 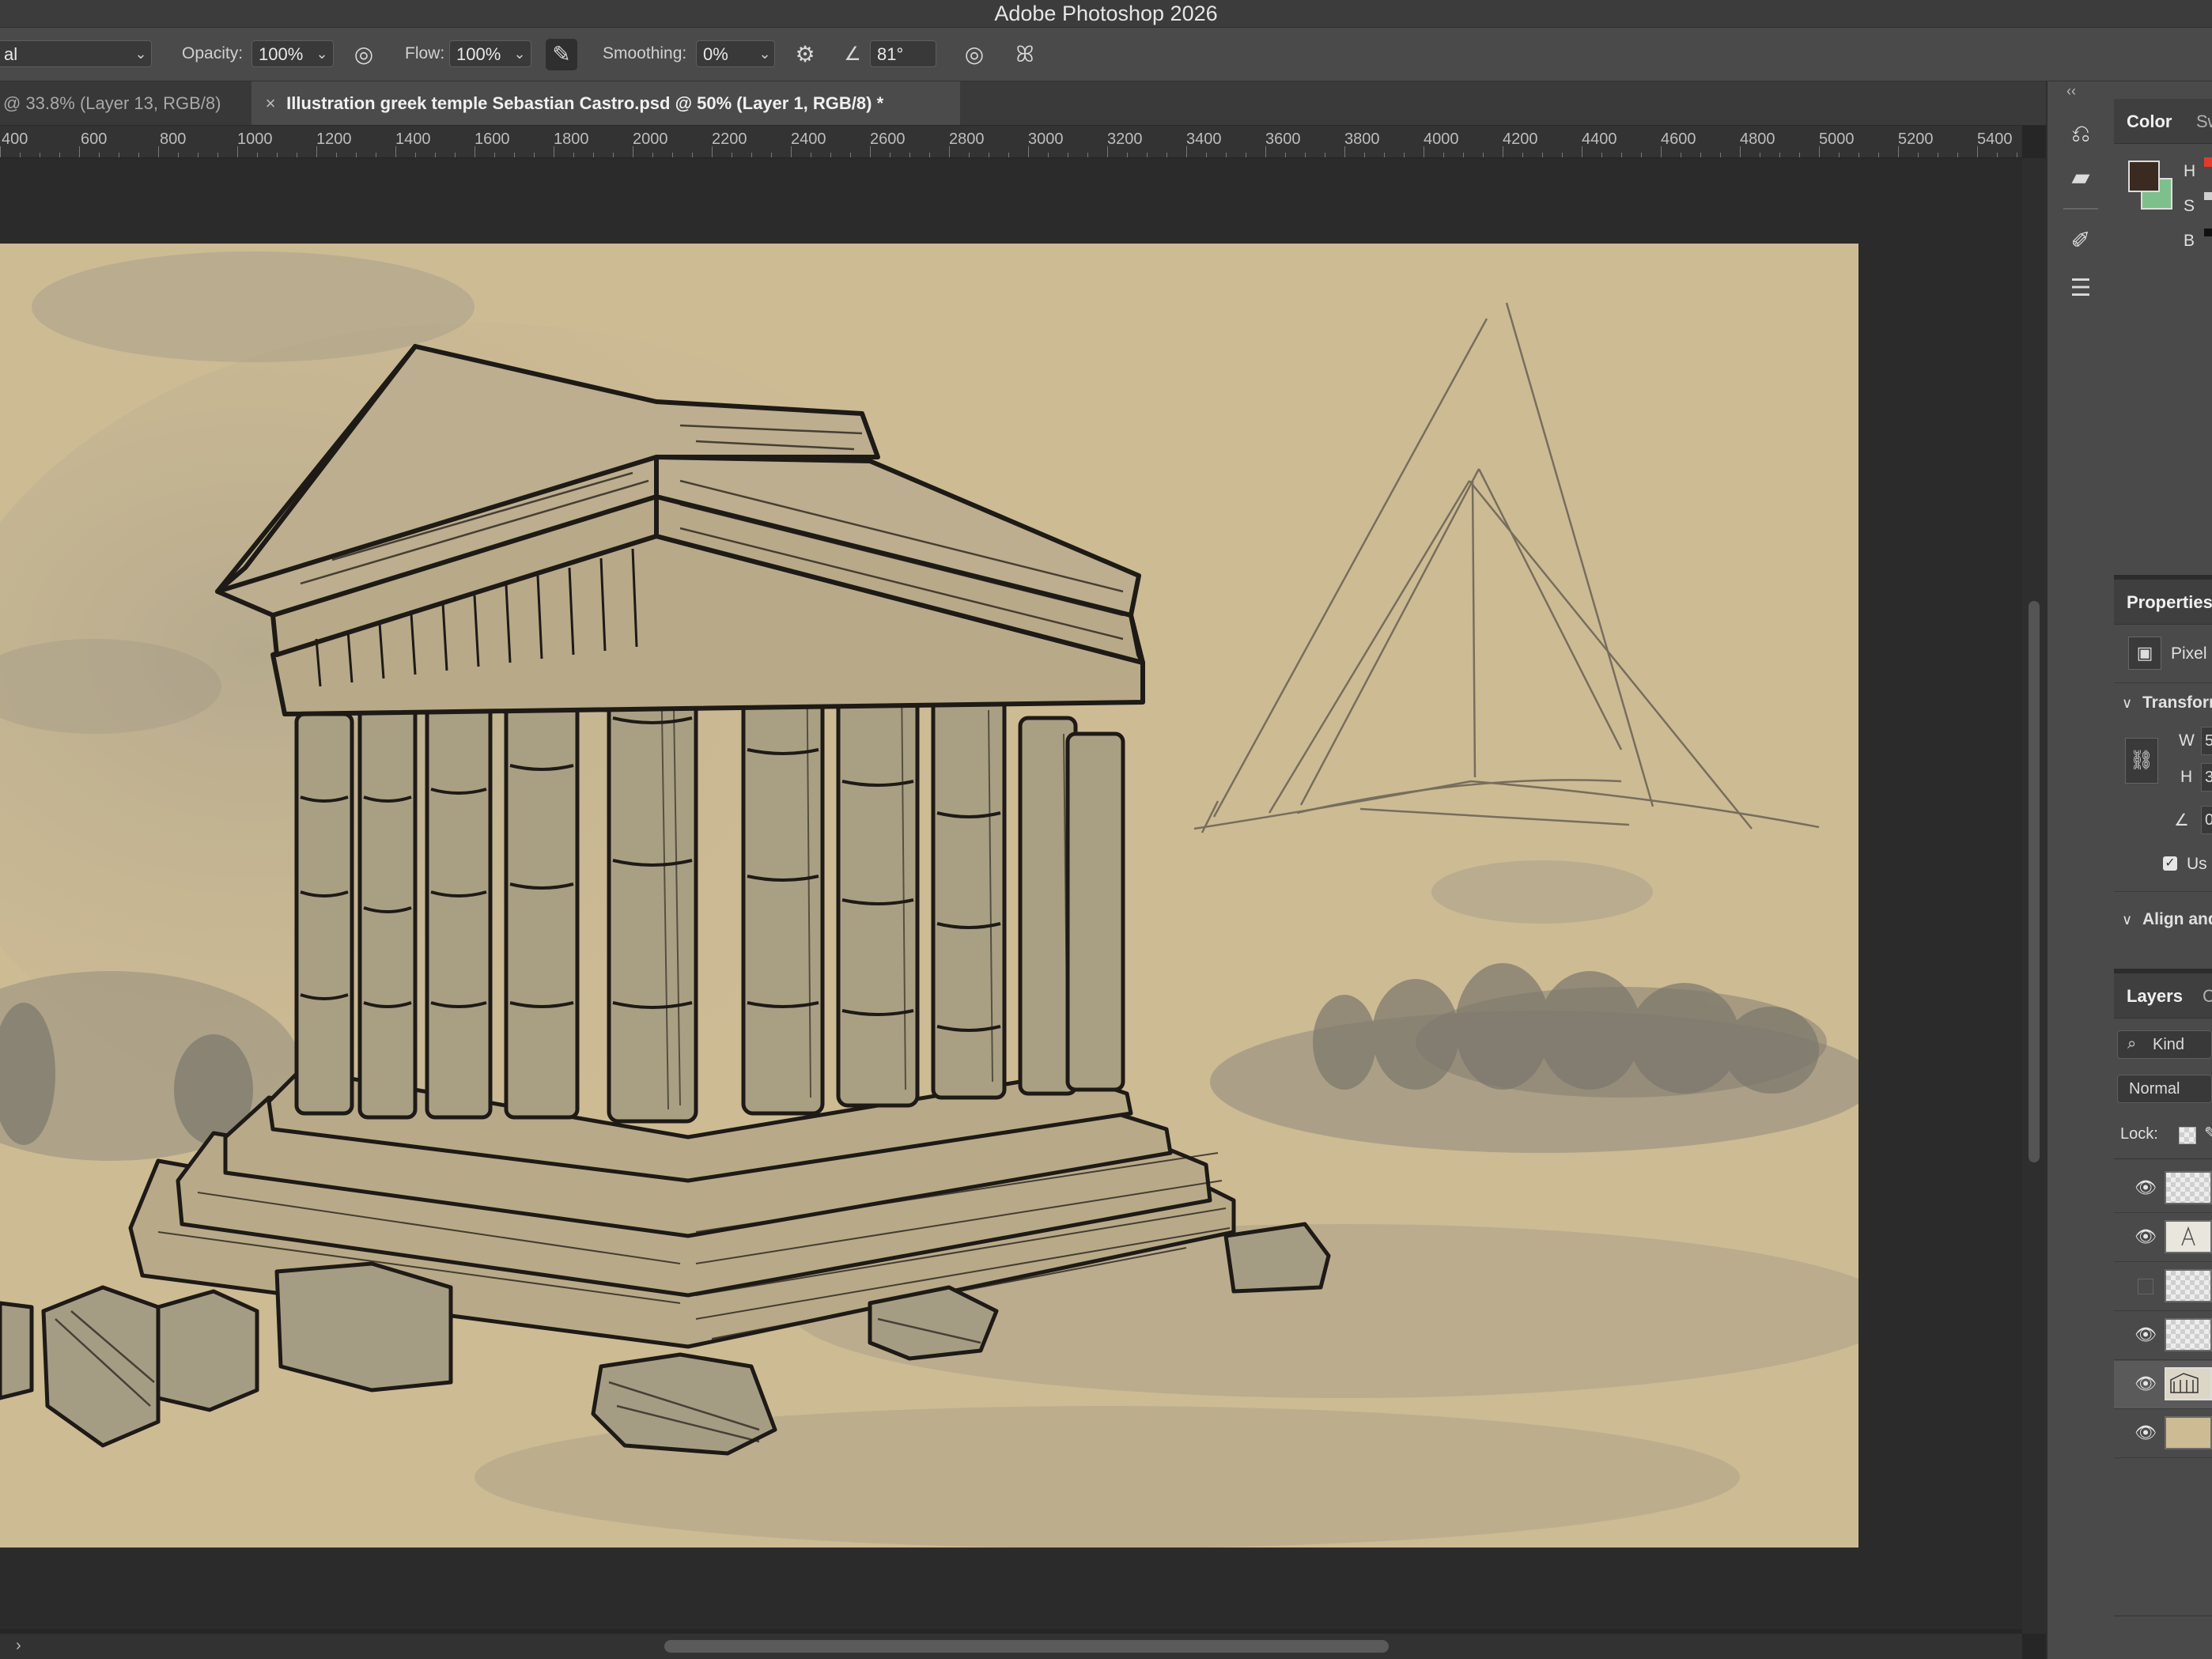 I want to click on brightness-slider-marker, so click(x=2208, y=232).